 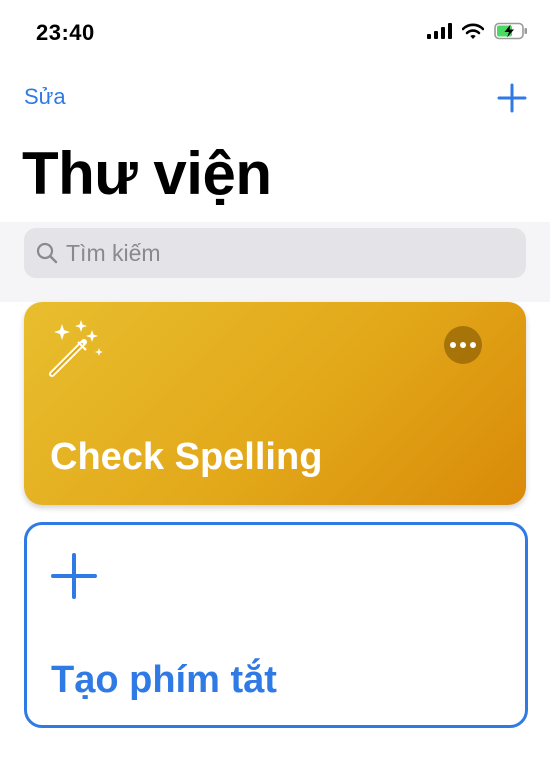 I want to click on search-field: Tìm kiếm, so click(x=275, y=253).